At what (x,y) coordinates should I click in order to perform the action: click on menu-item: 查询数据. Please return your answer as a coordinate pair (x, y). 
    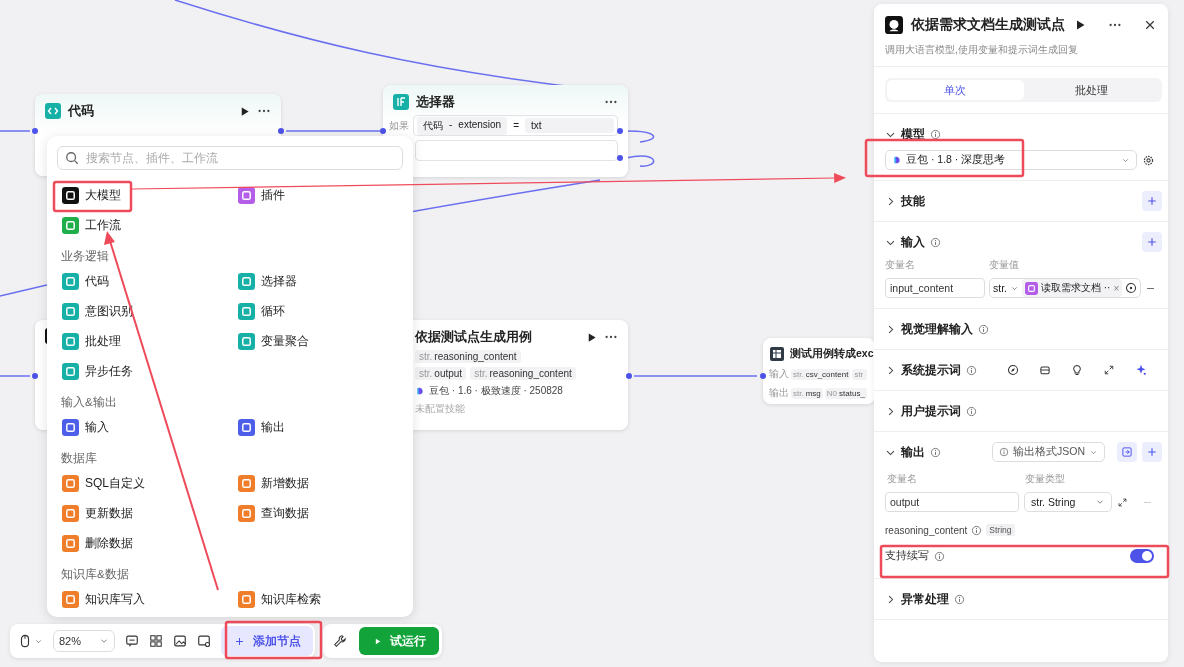
    Looking at the image, I should click on (321, 513).